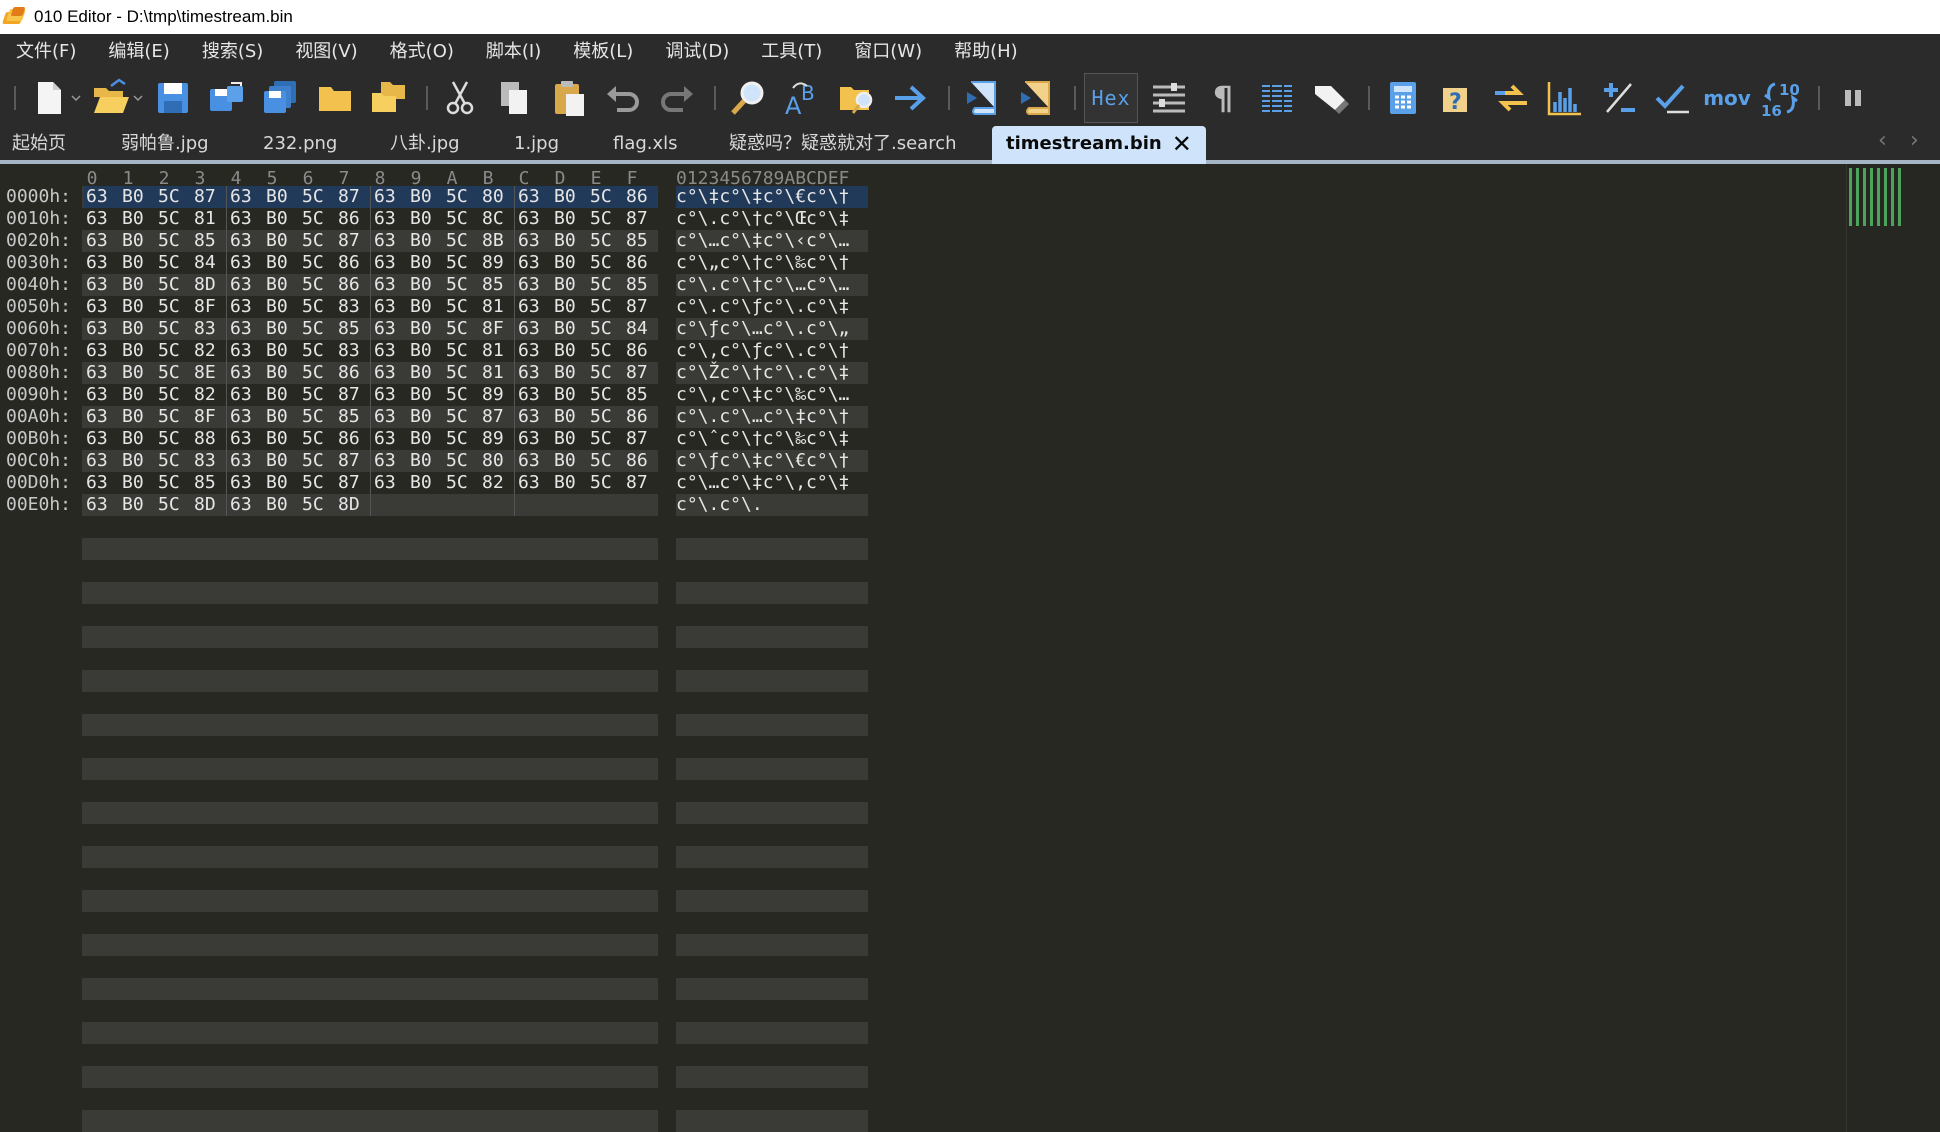 This screenshot has height=1132, width=1940. Describe the element at coordinates (762, 350) in the screenshot. I see `ascii-text: c°\‚c°\ƒc°\.c°\†` at that location.